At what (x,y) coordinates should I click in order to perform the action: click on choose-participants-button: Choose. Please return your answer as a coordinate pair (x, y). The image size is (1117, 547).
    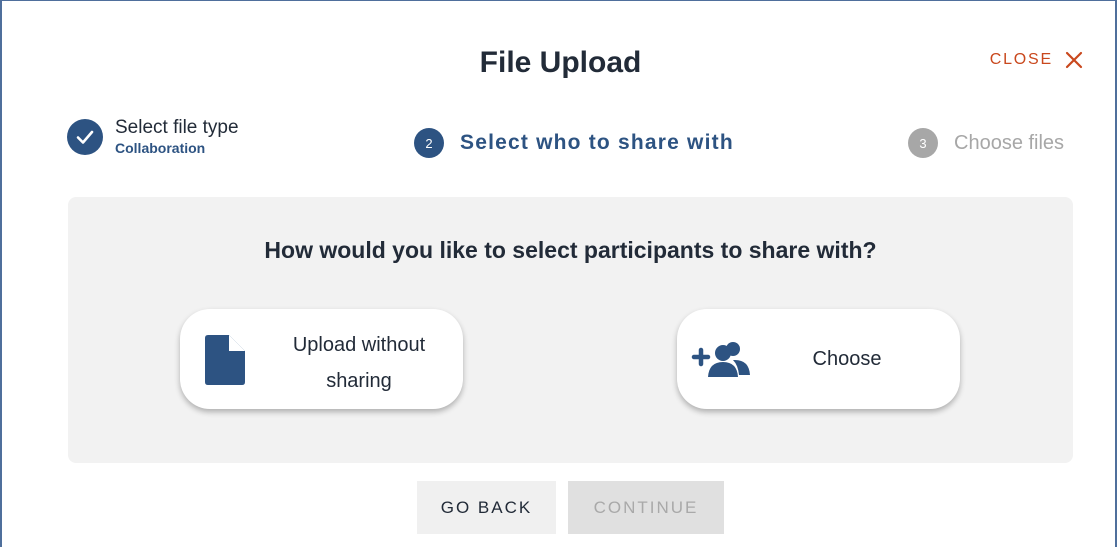
    Looking at the image, I should click on (818, 359).